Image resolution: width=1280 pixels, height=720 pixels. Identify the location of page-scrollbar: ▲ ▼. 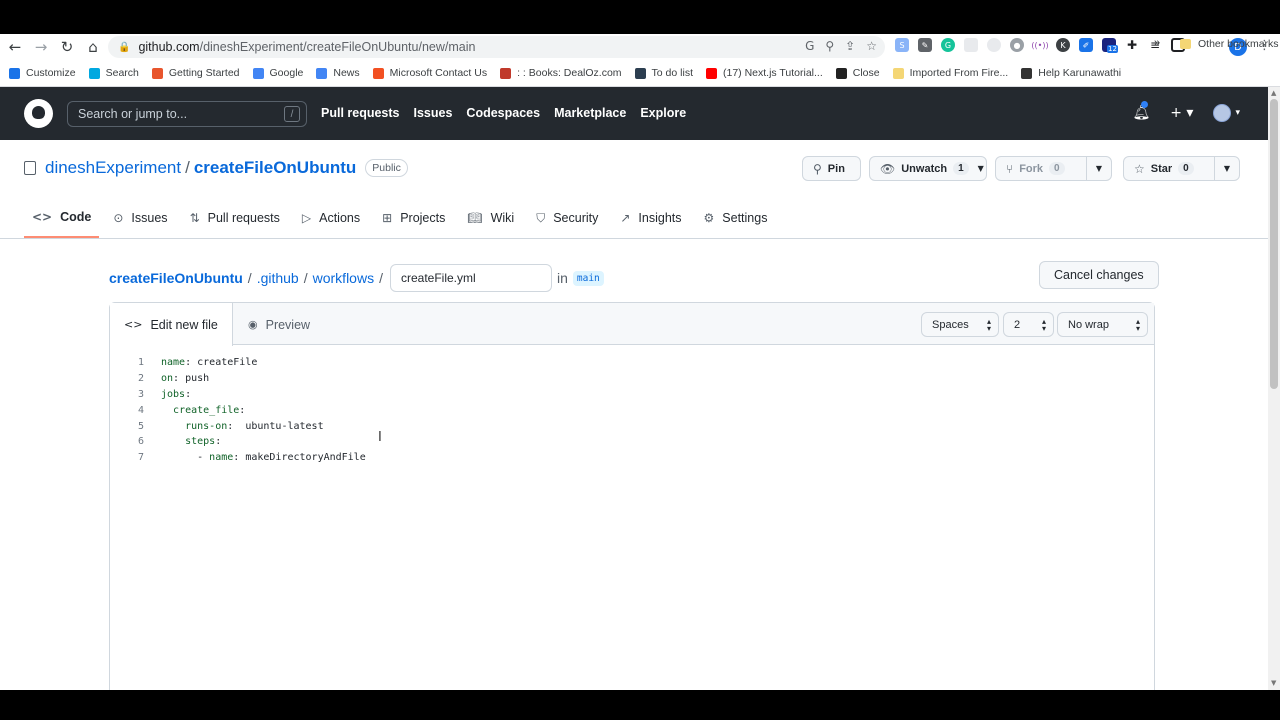
(1274, 388).